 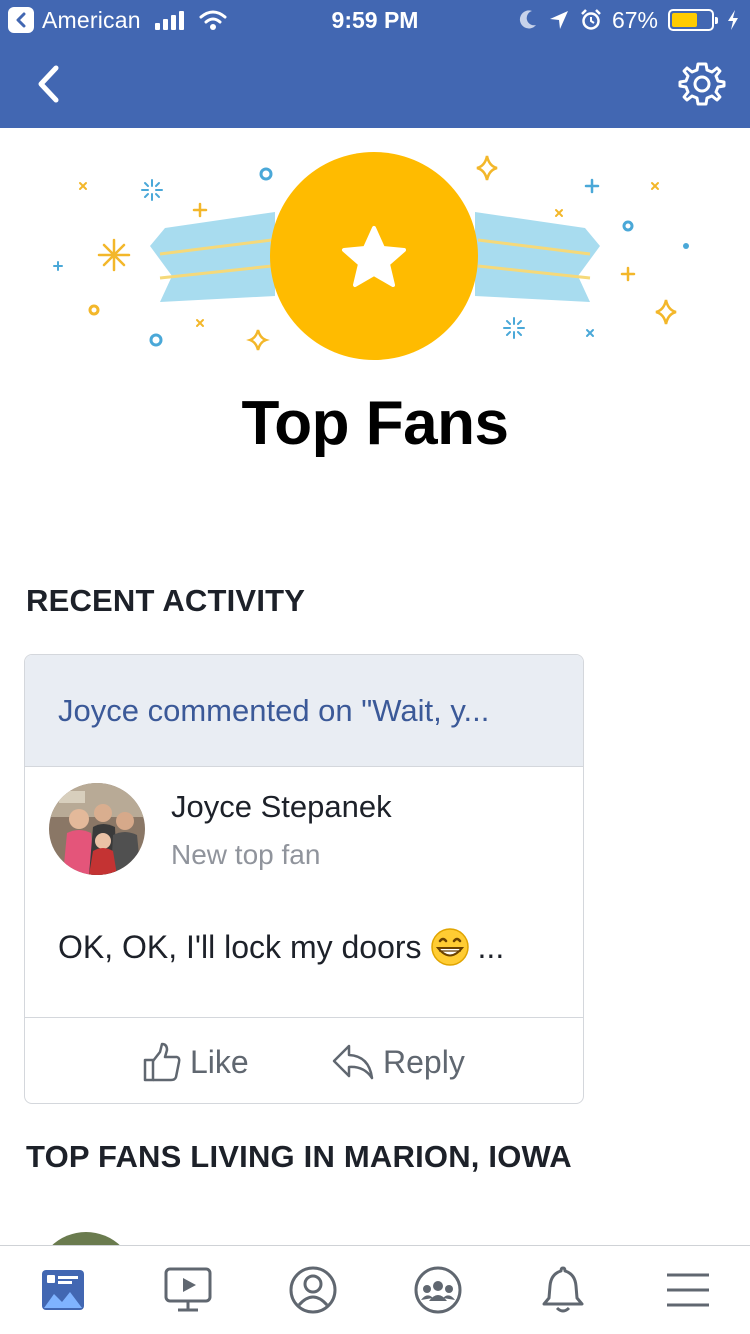 I want to click on alarm-icon, so click(x=591, y=19).